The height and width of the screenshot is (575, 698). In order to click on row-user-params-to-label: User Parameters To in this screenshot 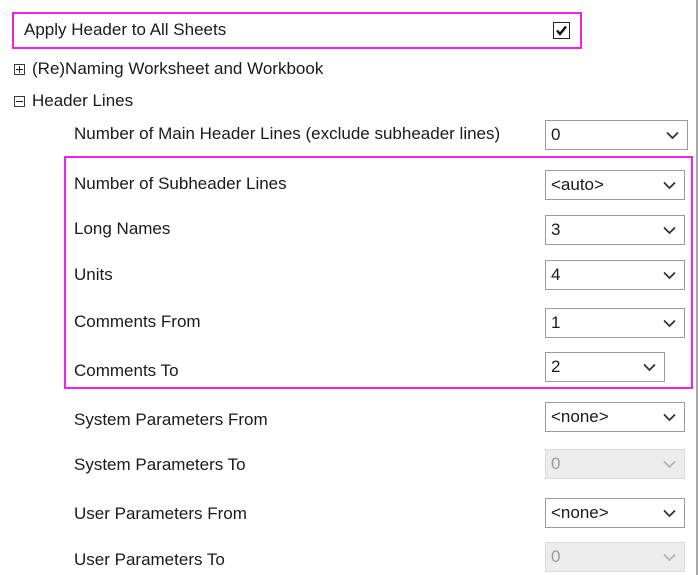, I will do `click(149, 559)`.